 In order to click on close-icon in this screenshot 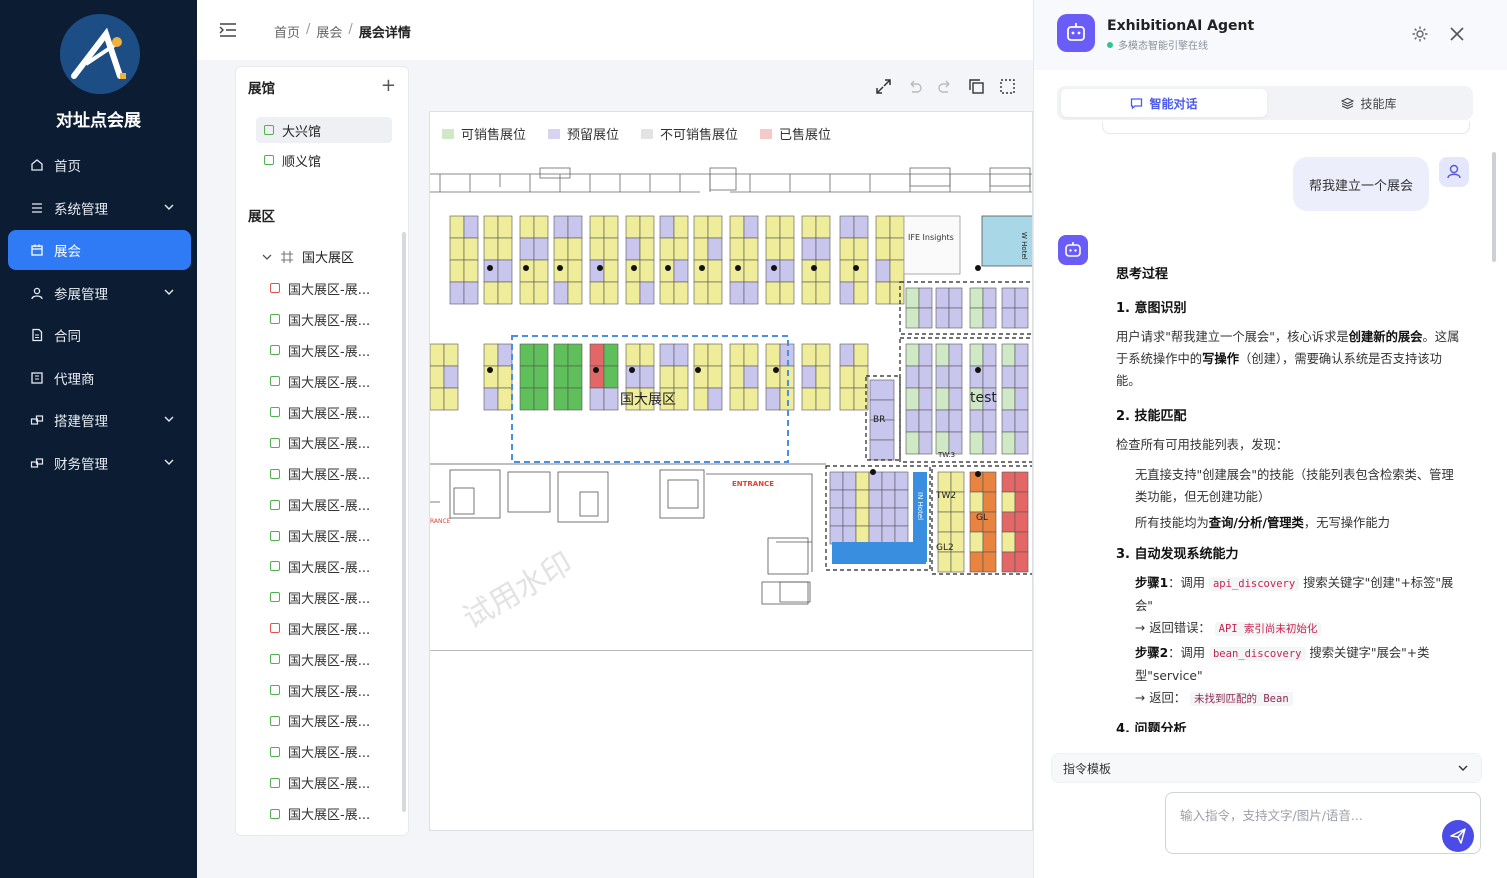, I will do `click(1457, 34)`.